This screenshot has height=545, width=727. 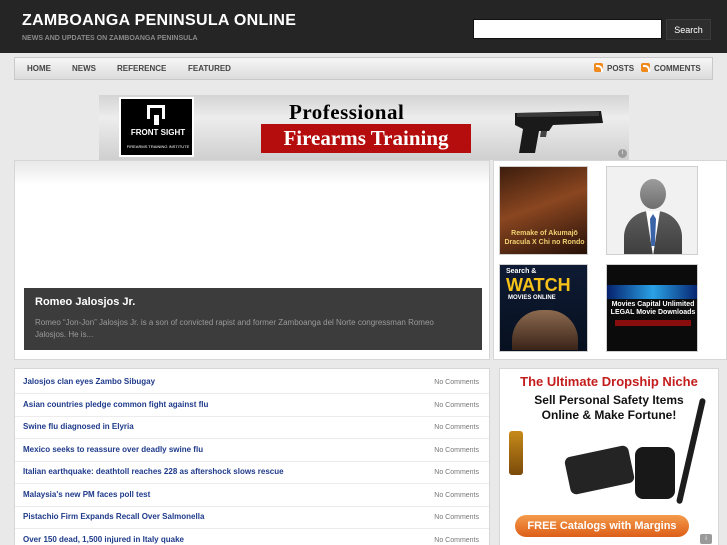 I want to click on banner-headline: Professional, so click(x=347, y=112).